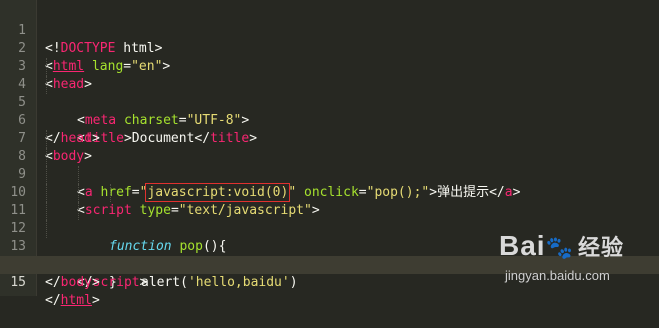  What do you see at coordinates (18, 282) in the screenshot?
I see `line-number: 15` at bounding box center [18, 282].